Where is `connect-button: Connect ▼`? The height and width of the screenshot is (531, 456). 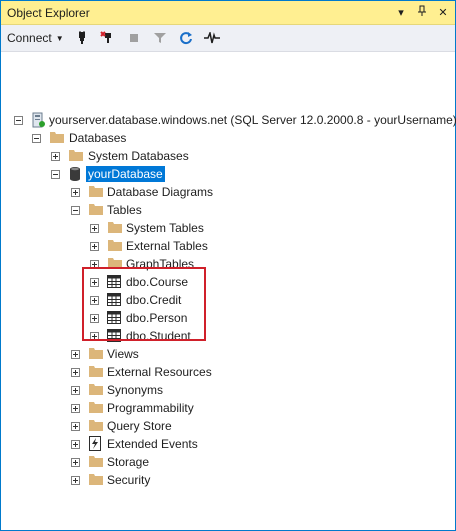 connect-button: Connect ▼ is located at coordinates (35, 38).